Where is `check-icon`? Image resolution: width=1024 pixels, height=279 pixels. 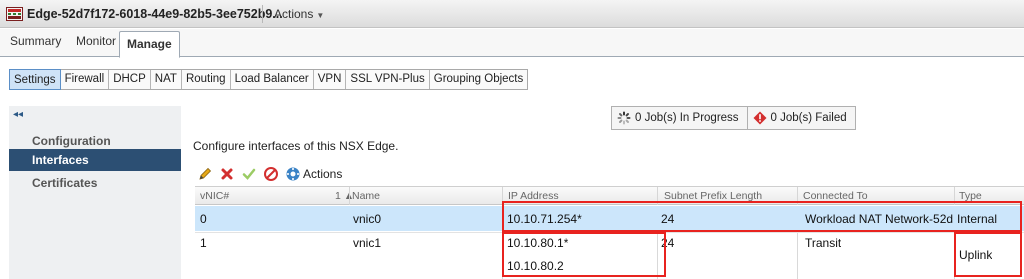
check-icon is located at coordinates (249, 174).